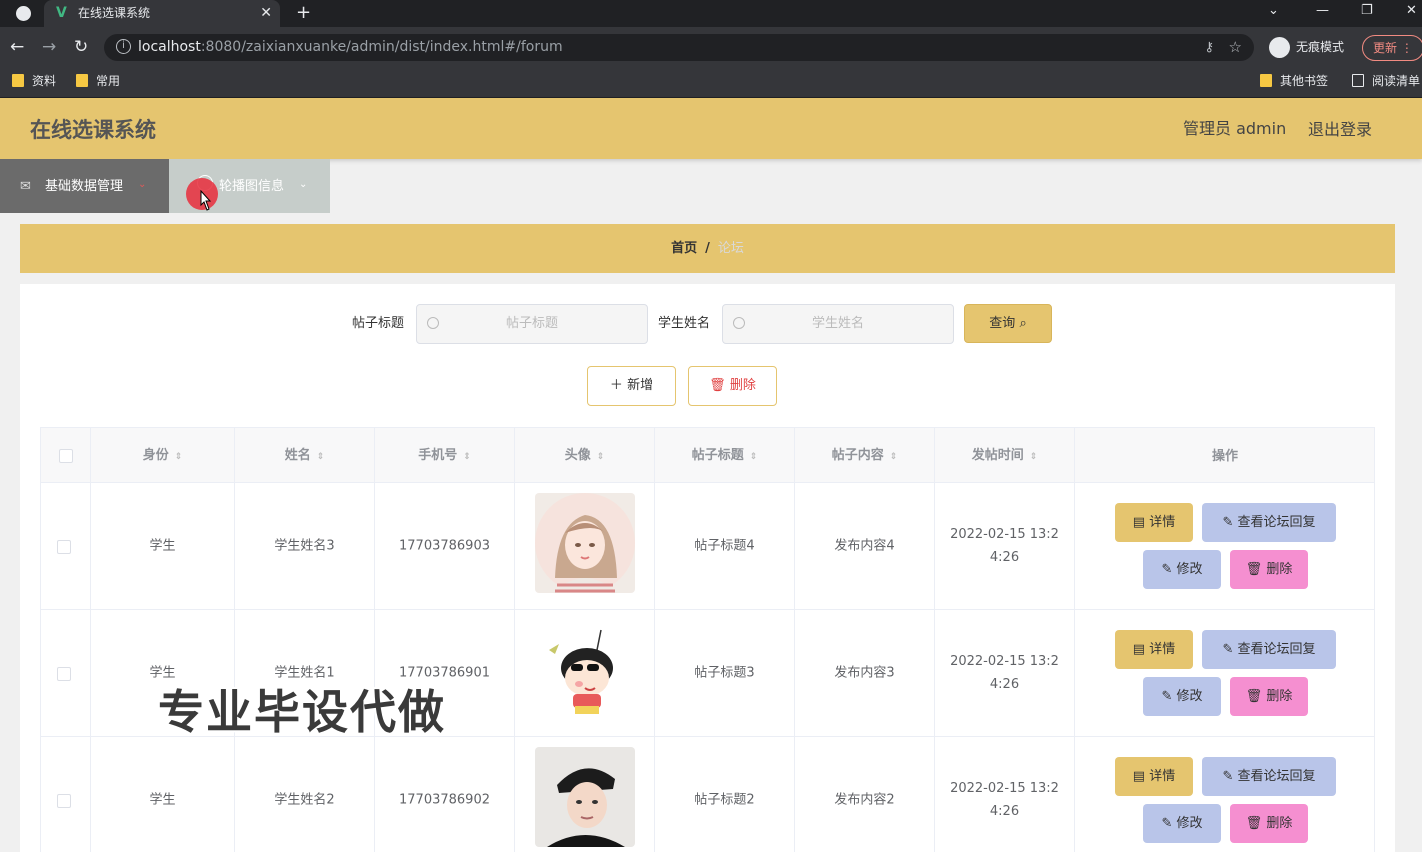 Image resolution: width=1422 pixels, height=852 pixels. What do you see at coordinates (84, 186) in the screenshot?
I see `menu-basic-data: ✉ 基础数据管理 ⌄` at bounding box center [84, 186].